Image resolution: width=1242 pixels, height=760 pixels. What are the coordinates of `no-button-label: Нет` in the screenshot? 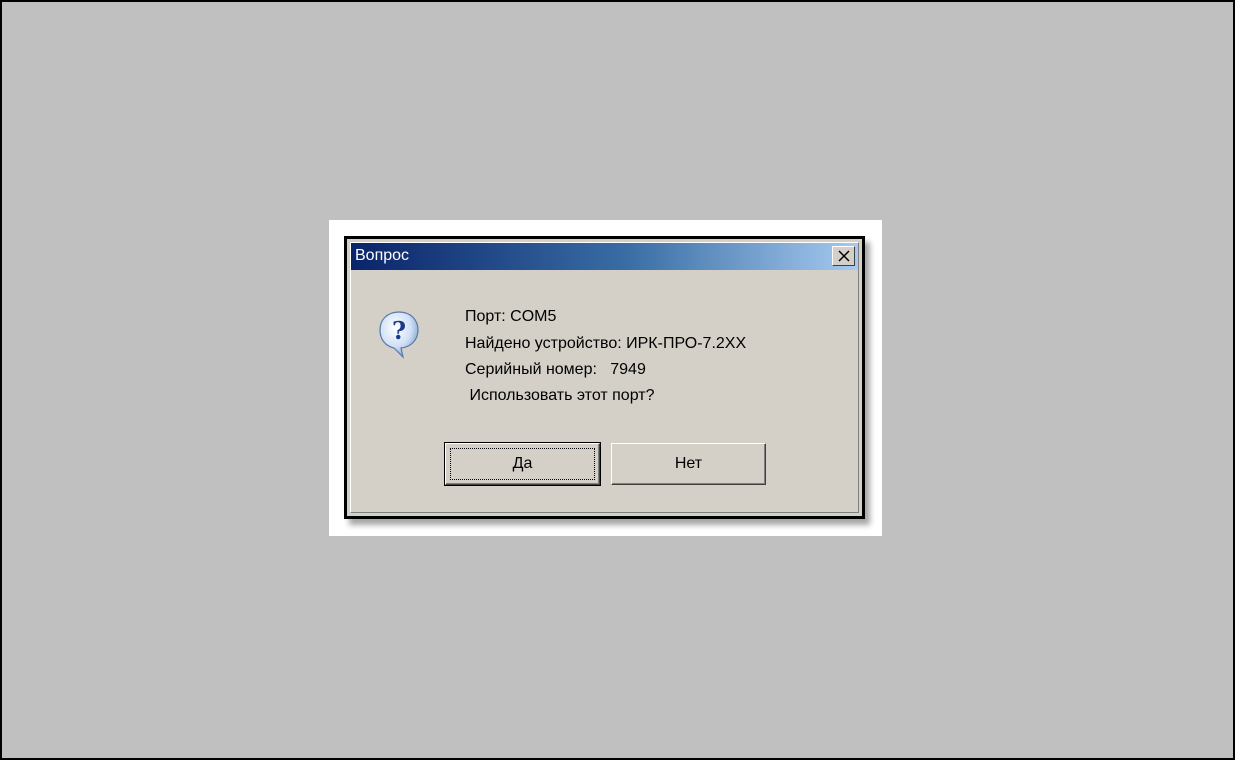 It's located at (688, 463).